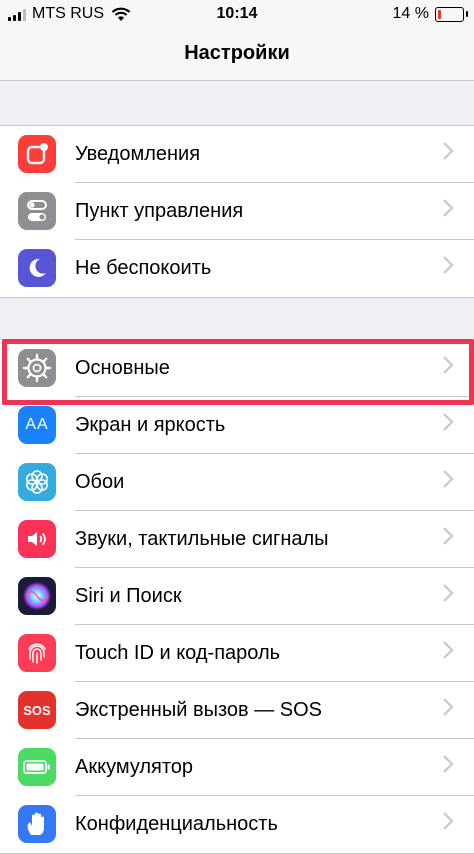  I want to click on row-label: Обои, so click(100, 482).